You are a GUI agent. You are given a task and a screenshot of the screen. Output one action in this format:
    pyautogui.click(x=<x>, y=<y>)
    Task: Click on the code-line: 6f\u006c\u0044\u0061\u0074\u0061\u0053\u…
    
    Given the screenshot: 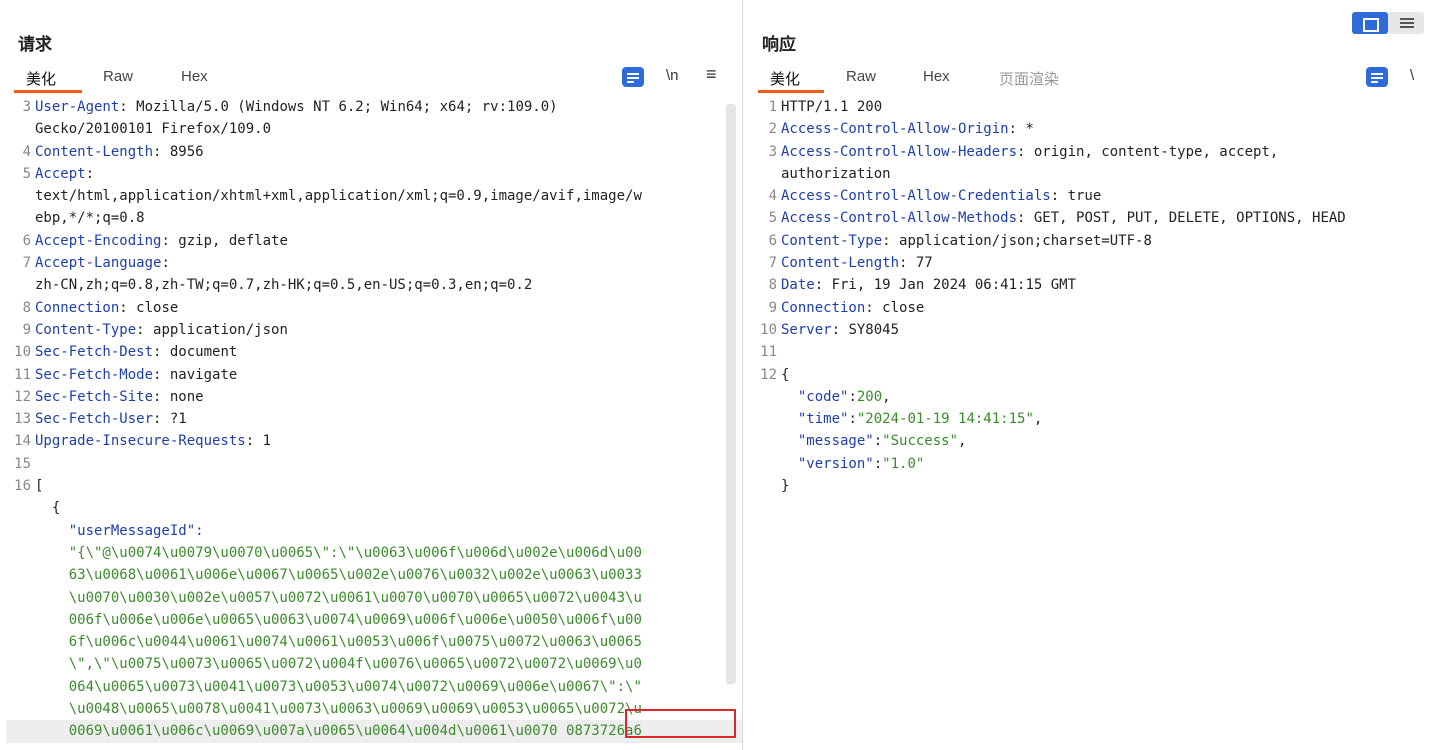 What is the action you would take?
    pyautogui.click(x=374, y=642)
    